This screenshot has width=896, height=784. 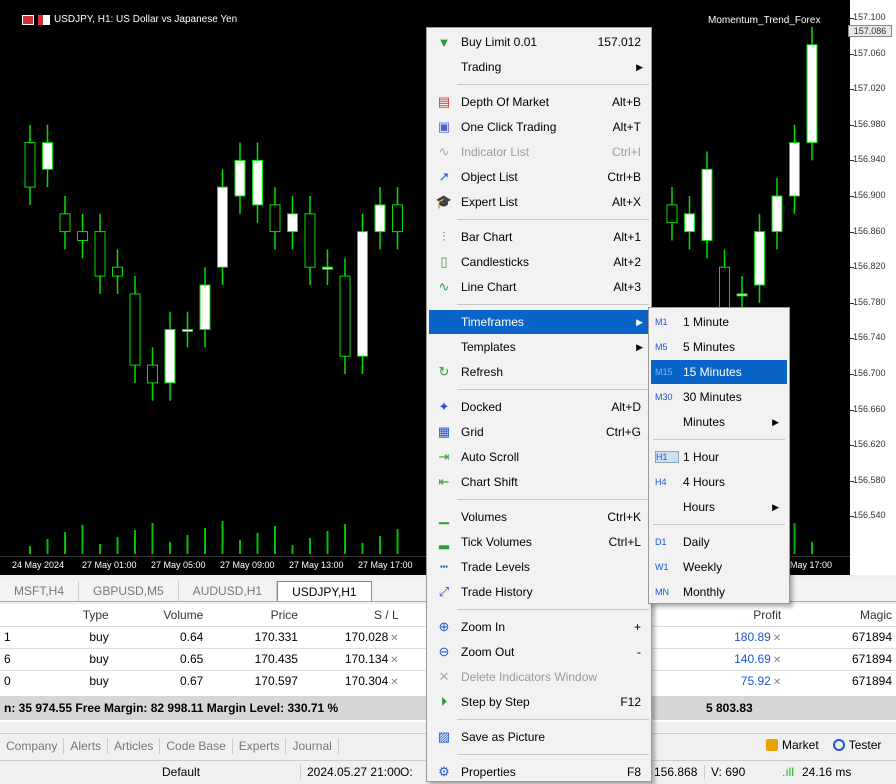 What do you see at coordinates (719, 422) in the screenshot?
I see `timeframe-item-minutes: Minutes ▶` at bounding box center [719, 422].